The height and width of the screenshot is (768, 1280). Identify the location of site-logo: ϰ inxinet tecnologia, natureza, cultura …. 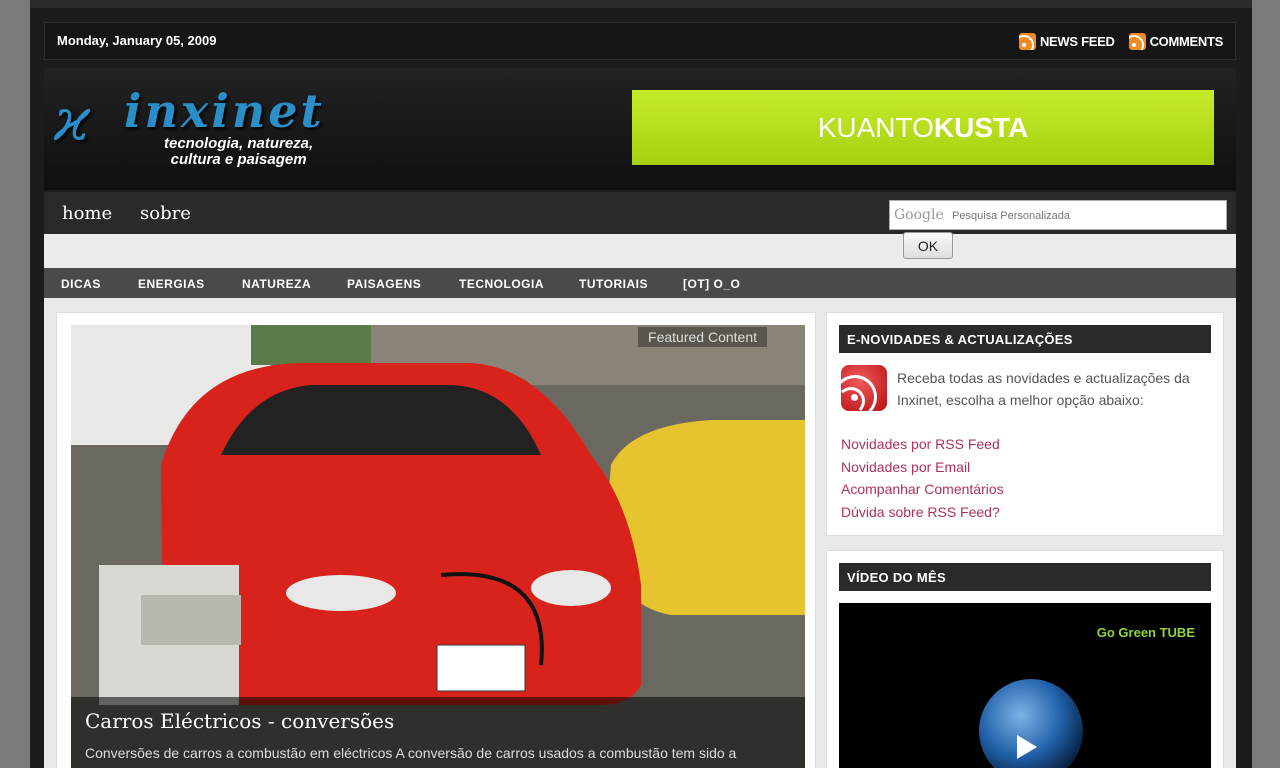
(234, 128).